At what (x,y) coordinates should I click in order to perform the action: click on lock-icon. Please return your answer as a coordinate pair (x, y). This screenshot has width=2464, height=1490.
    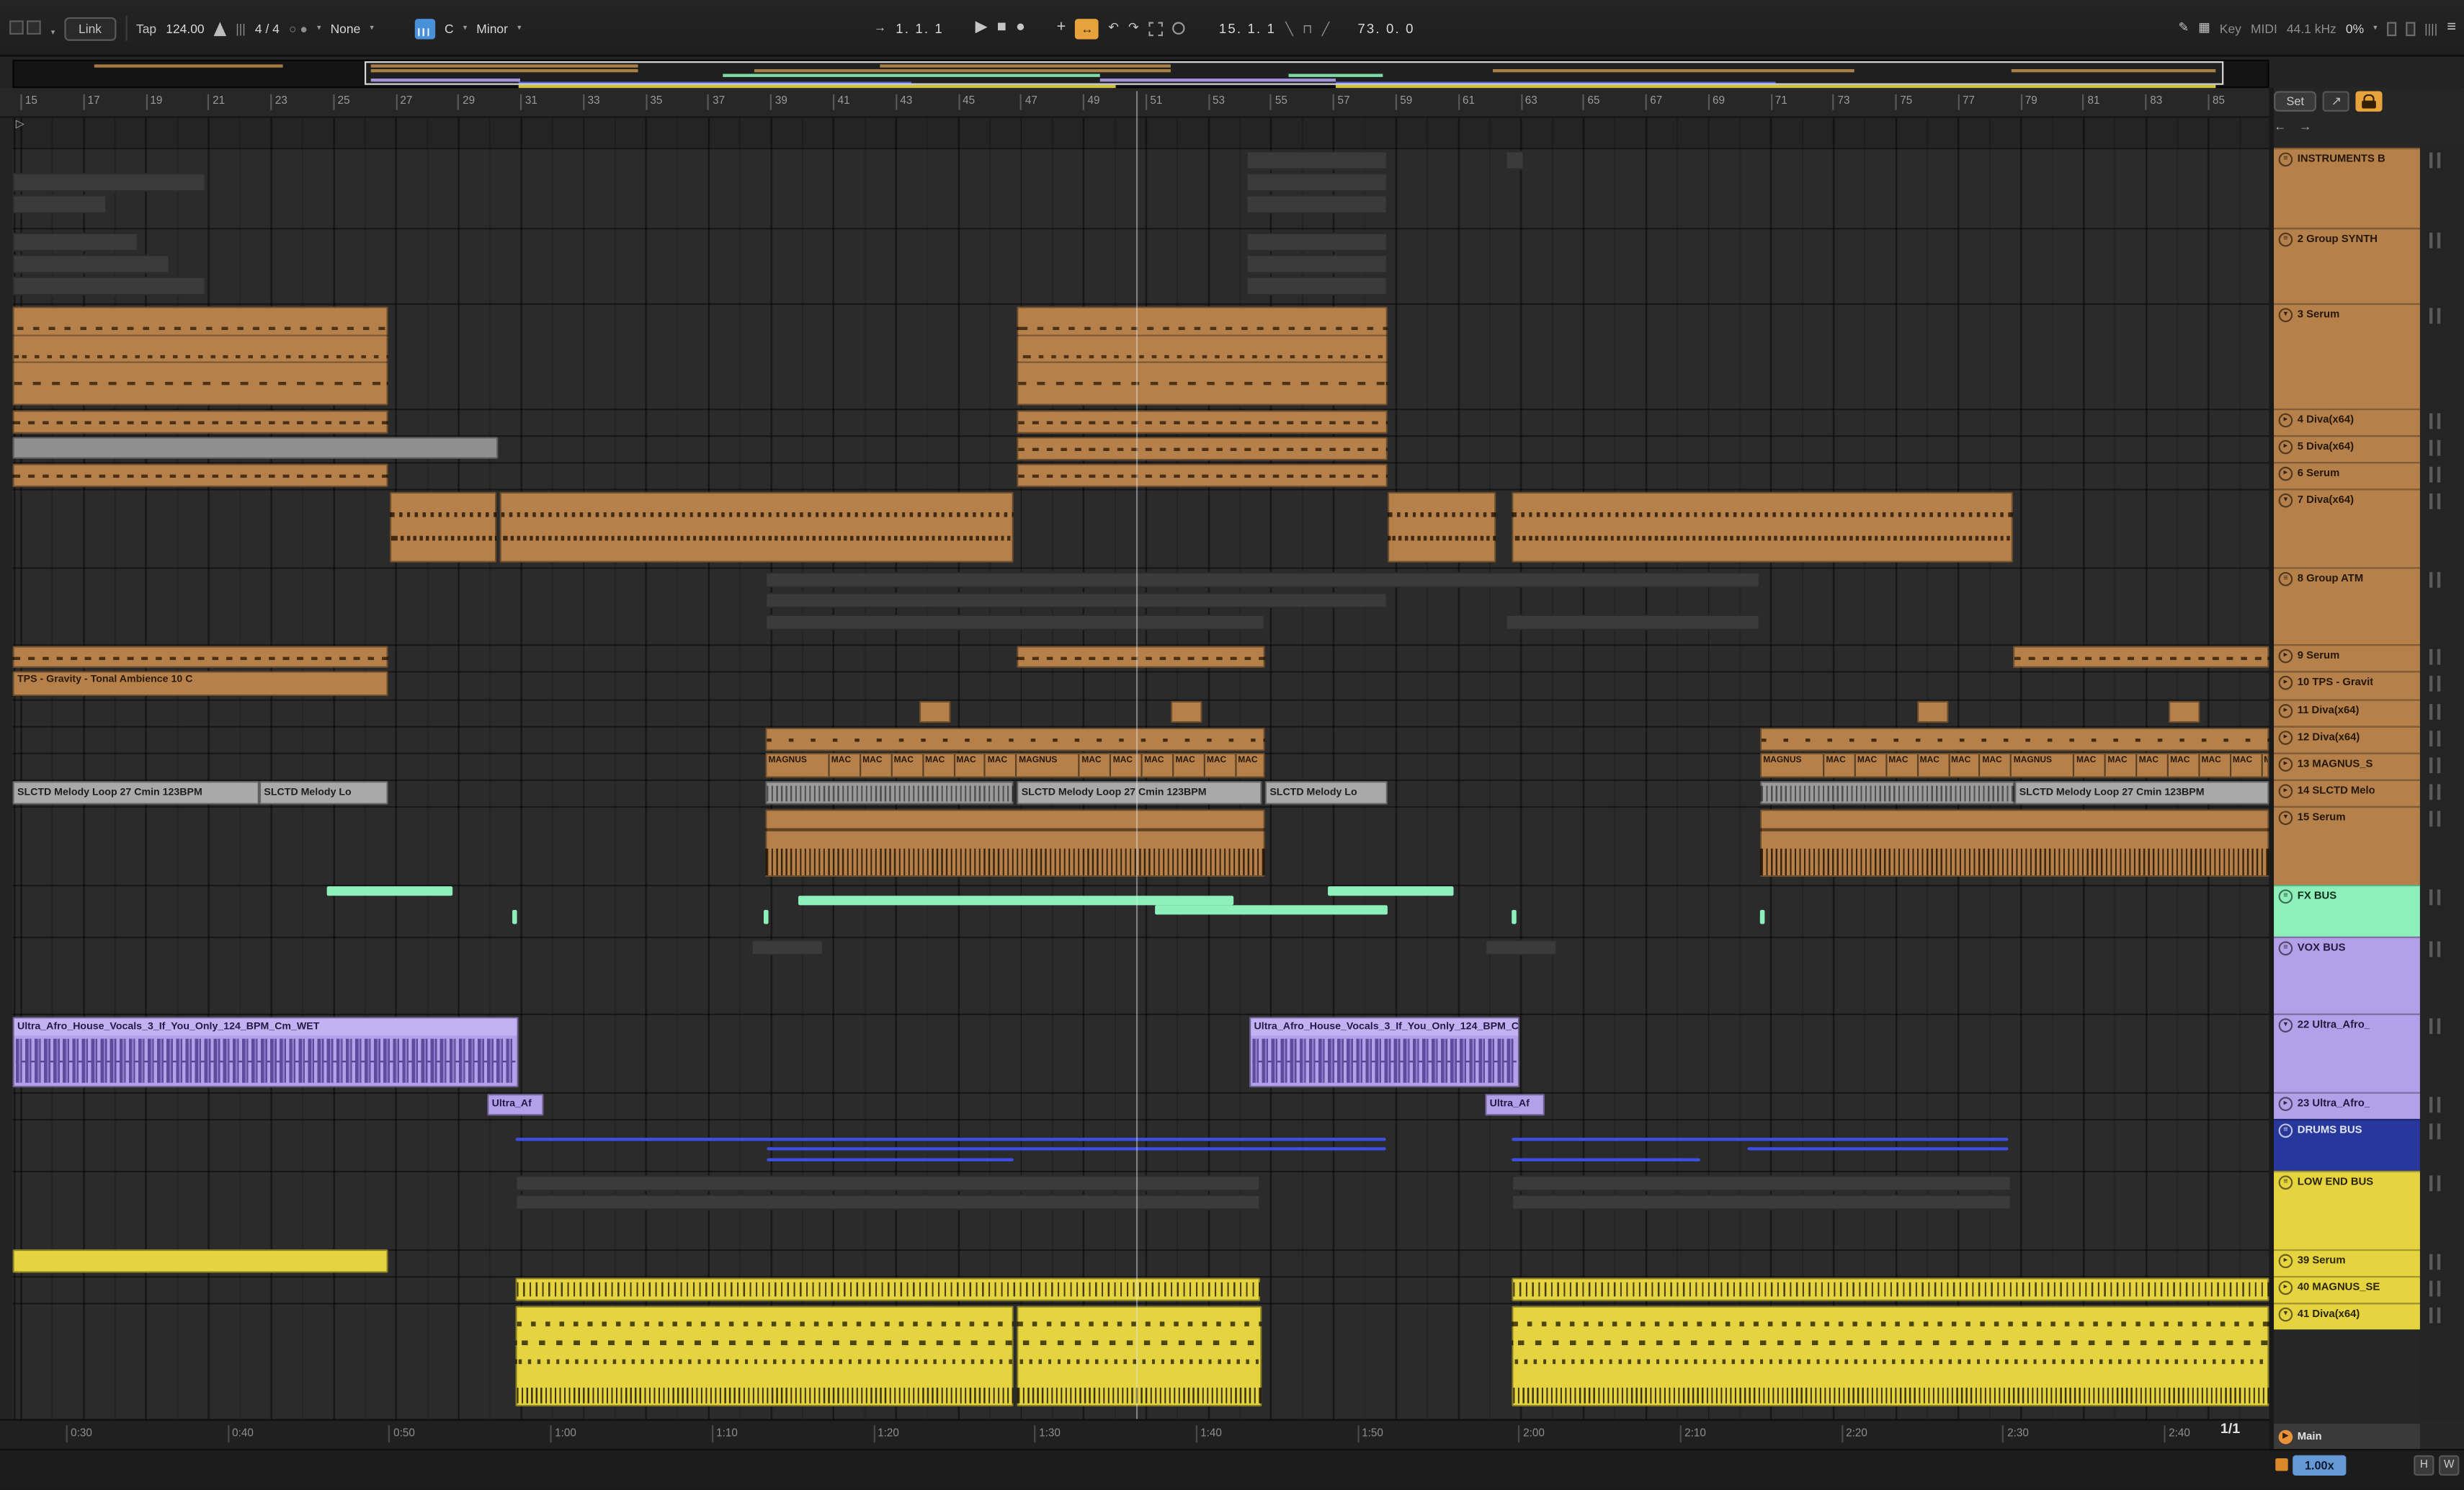
    Looking at the image, I should click on (2369, 101).